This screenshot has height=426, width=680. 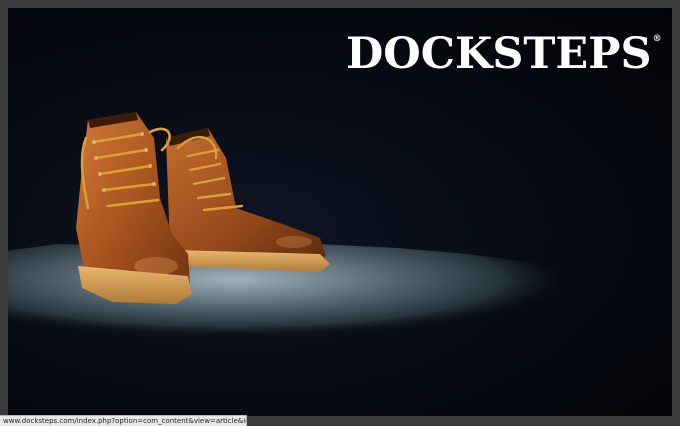 I want to click on brand-name: DOCKSTEPS, so click(x=499, y=54).